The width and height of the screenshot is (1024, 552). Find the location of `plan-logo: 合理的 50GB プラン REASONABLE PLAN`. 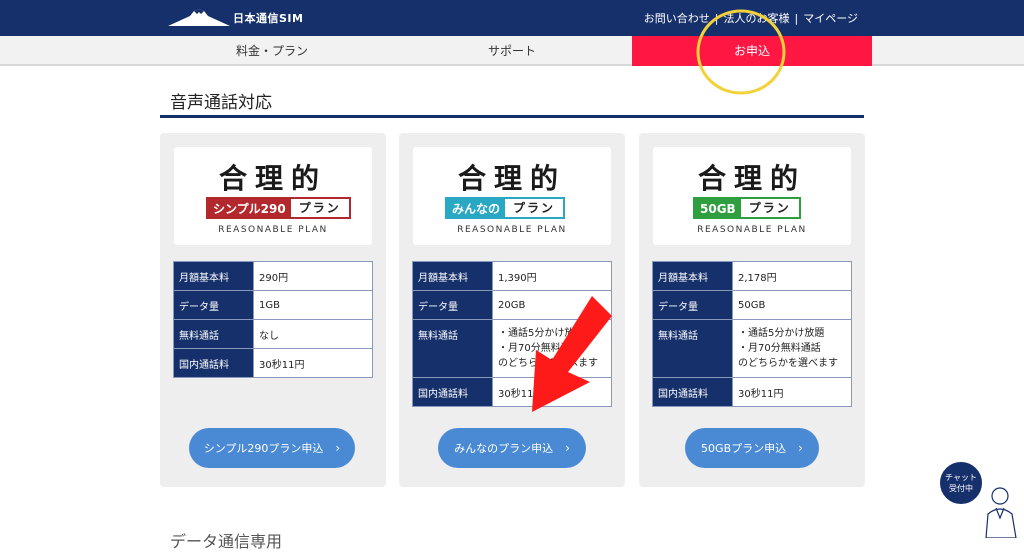

plan-logo: 合理的 50GB プラン REASONABLE PLAN is located at coordinates (752, 196).